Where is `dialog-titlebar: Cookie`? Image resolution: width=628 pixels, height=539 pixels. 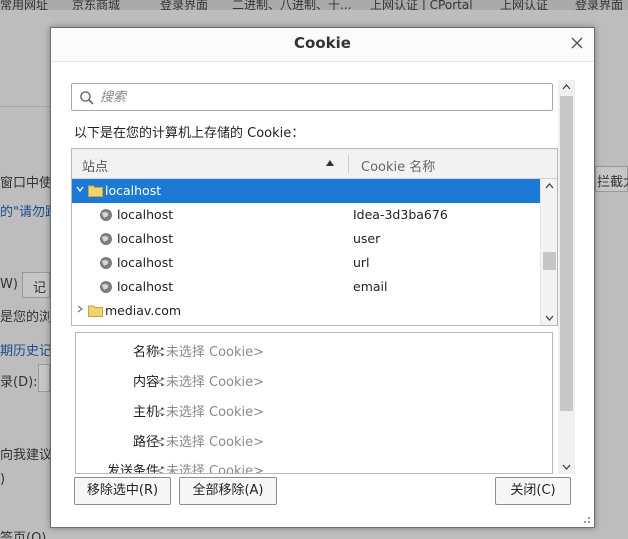
dialog-titlebar: Cookie is located at coordinates (322, 45).